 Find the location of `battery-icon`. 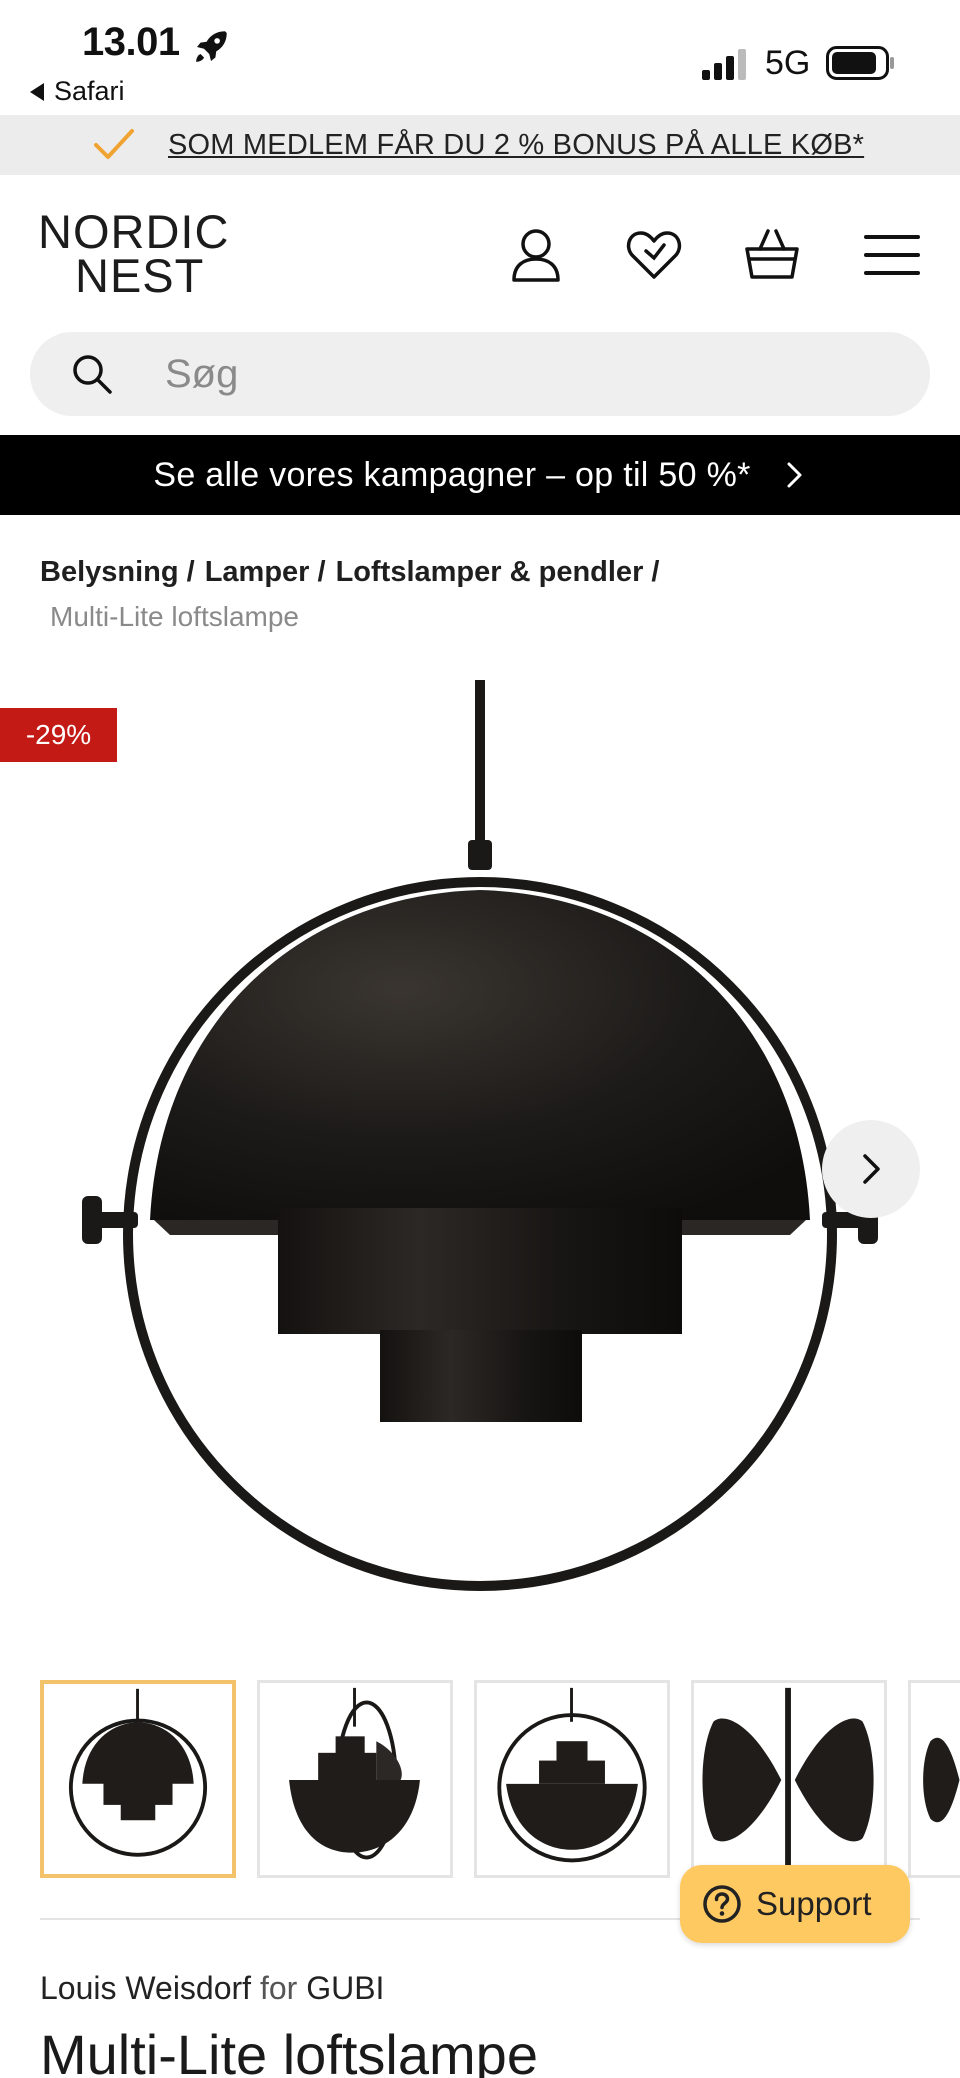

battery-icon is located at coordinates (860, 63).